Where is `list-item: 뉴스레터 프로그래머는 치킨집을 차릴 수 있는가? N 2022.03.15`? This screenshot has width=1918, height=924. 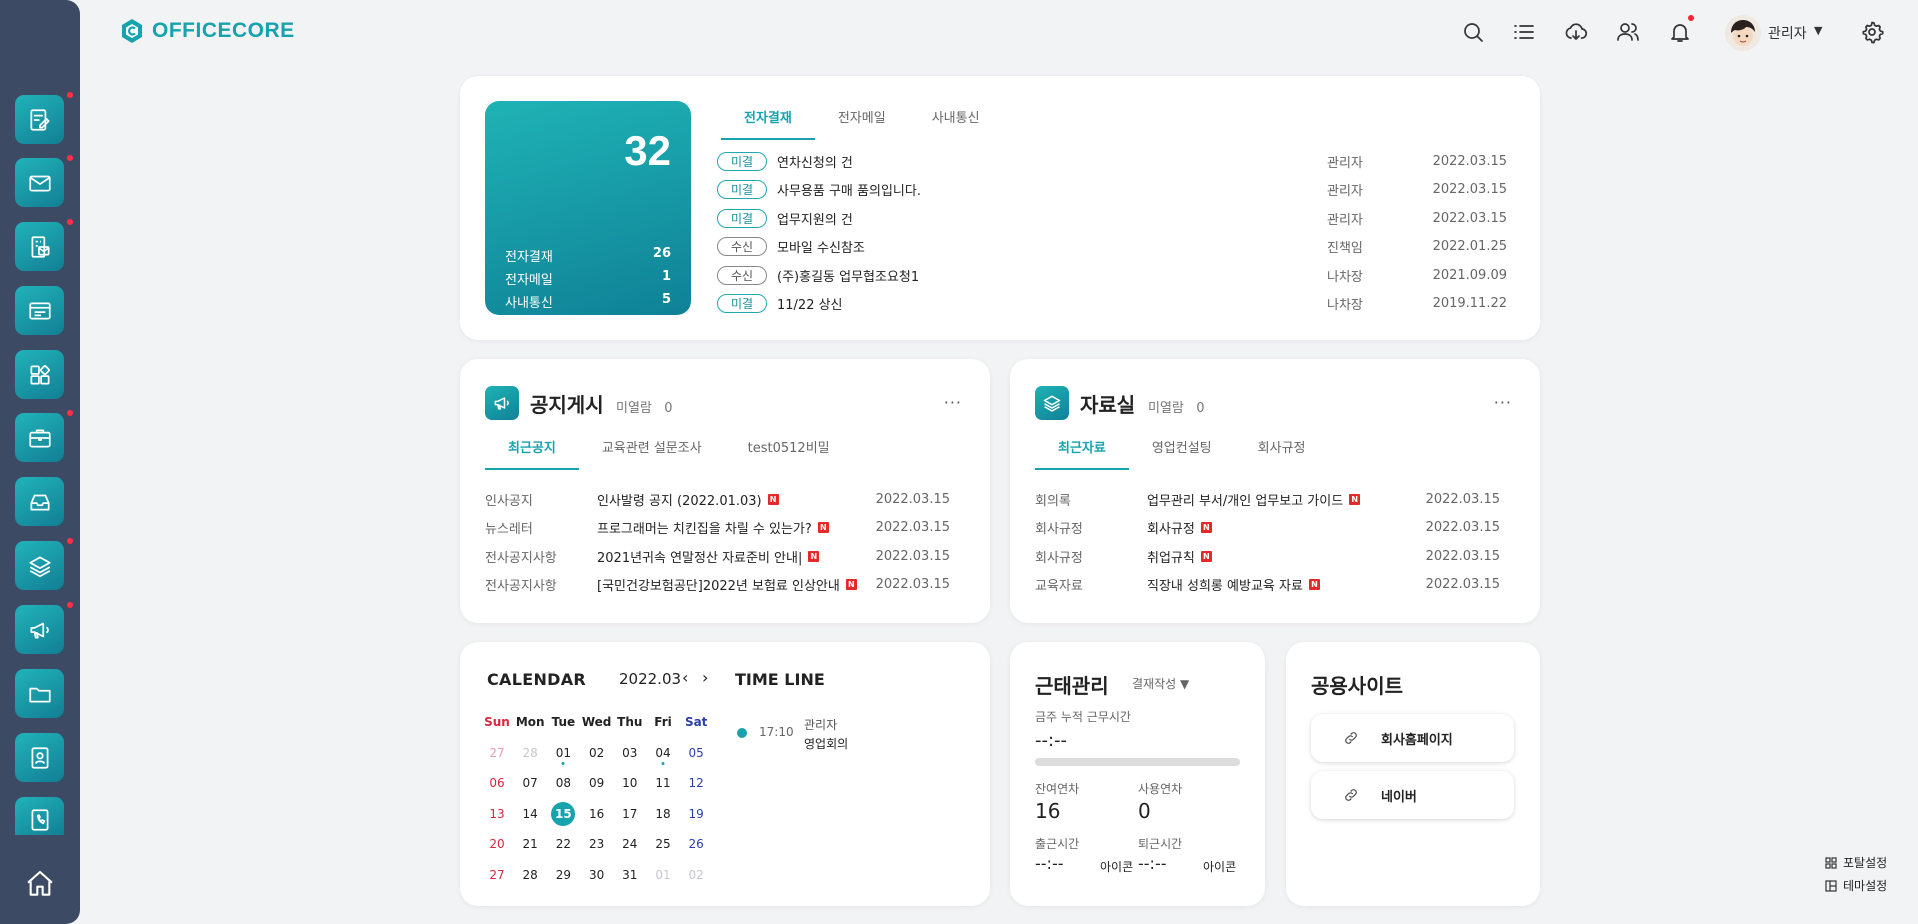
list-item: 뉴스레터 프로그래머는 치킨집을 차릴 수 있는가? N 2022.03.15 is located at coordinates (717, 527).